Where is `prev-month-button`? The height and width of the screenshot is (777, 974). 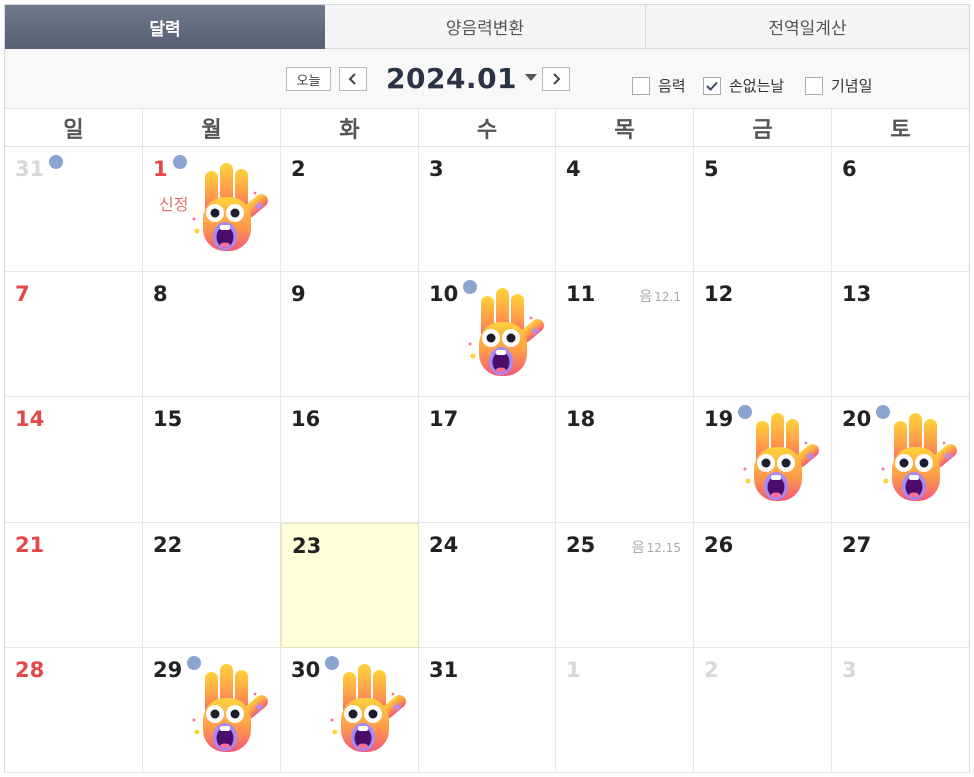
prev-month-button is located at coordinates (353, 79).